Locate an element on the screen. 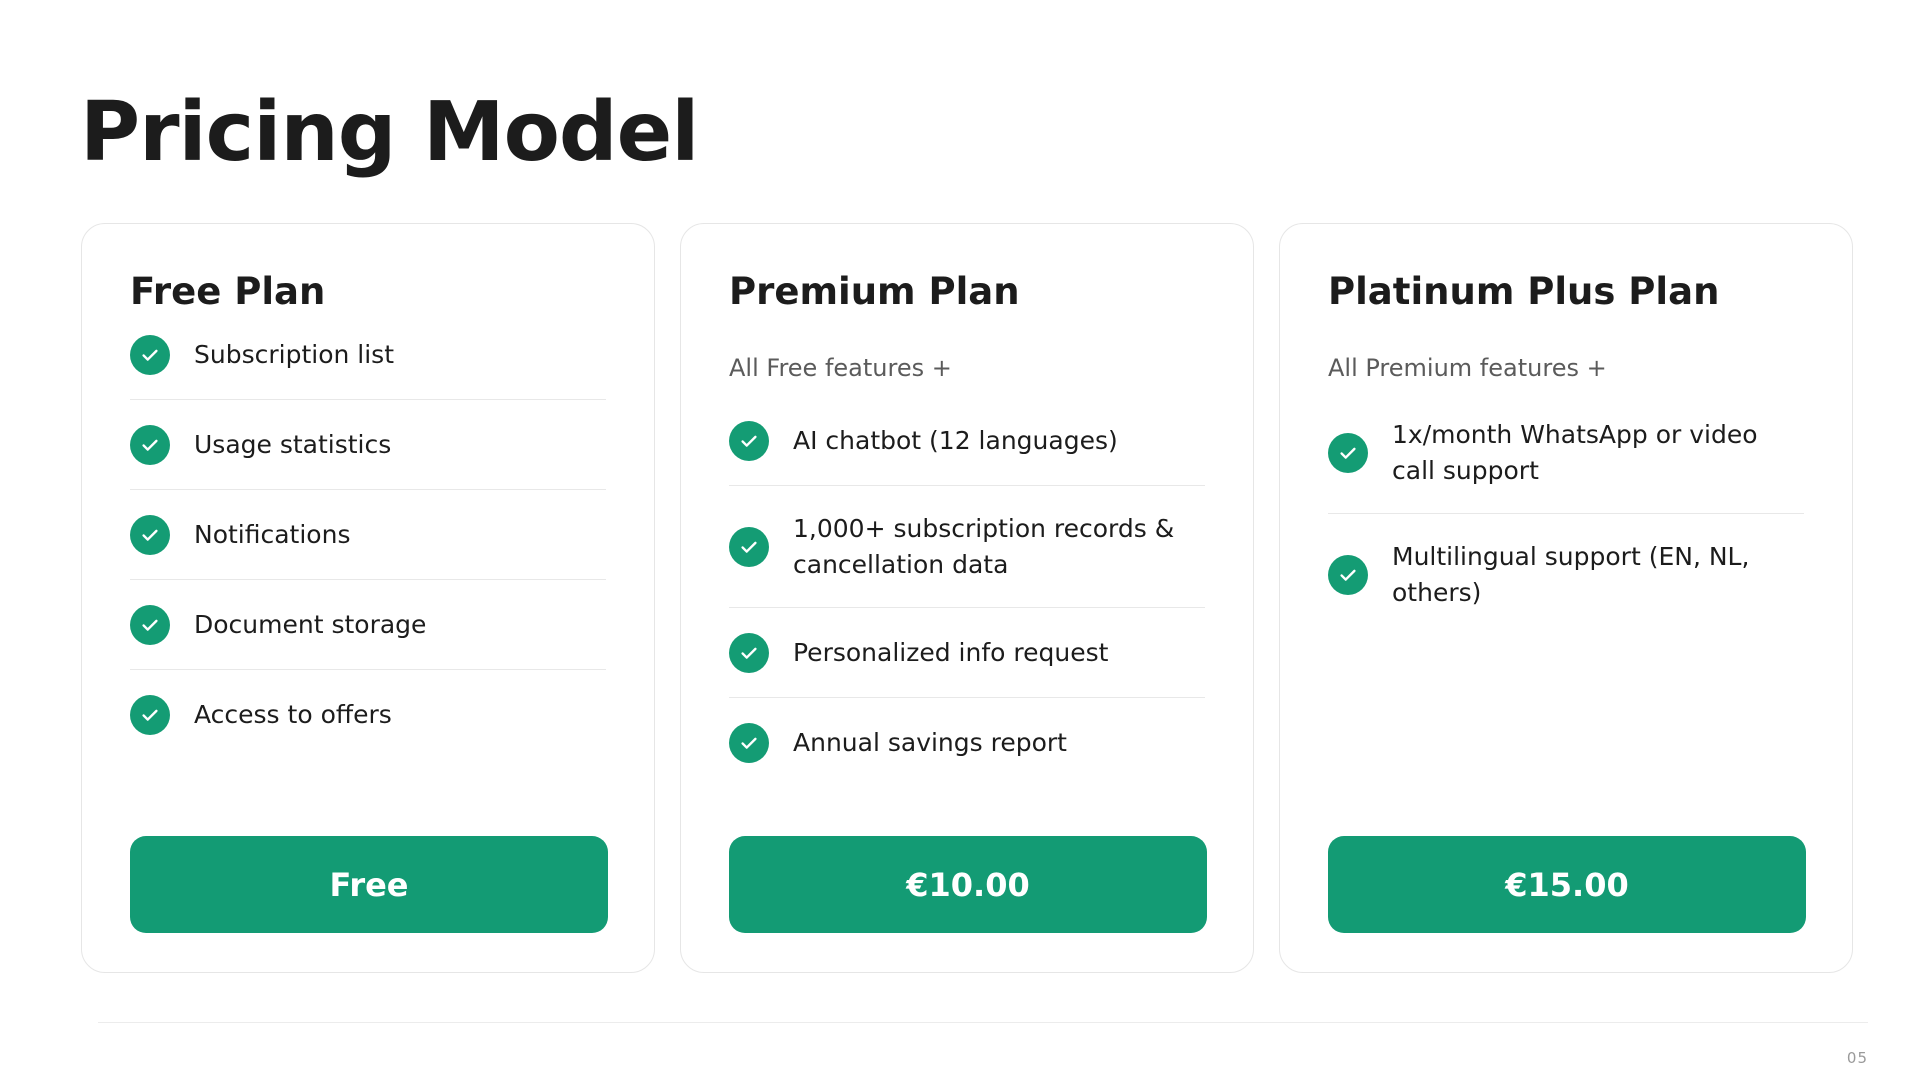 The image size is (1920, 1080). feature-item: Personalized info request is located at coordinates (967, 653).